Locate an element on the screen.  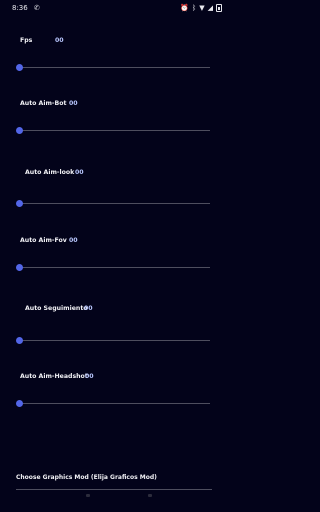
wifi-icon: ▼ is located at coordinates (202, 8).